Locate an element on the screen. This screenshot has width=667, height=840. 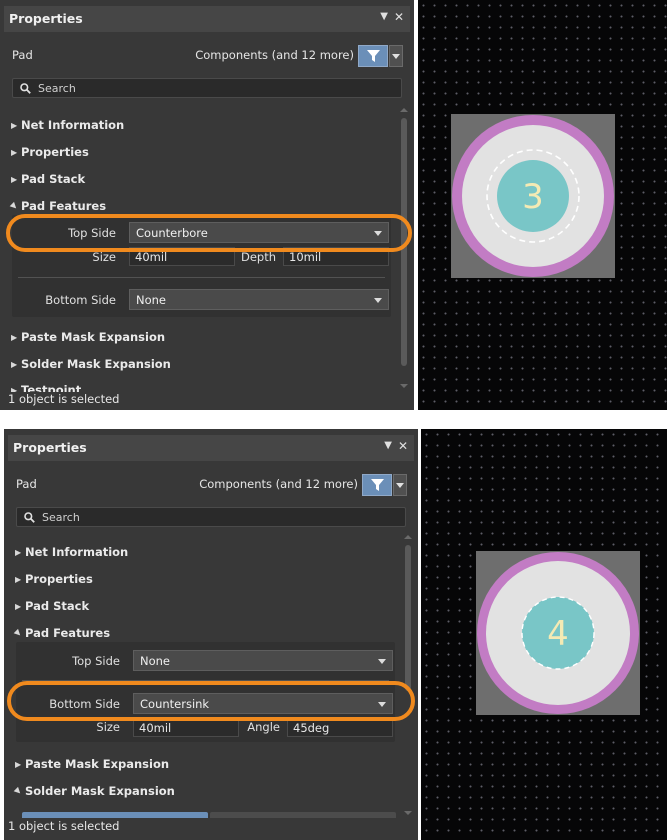
mask-mode-tab is located at coordinates (303, 815).